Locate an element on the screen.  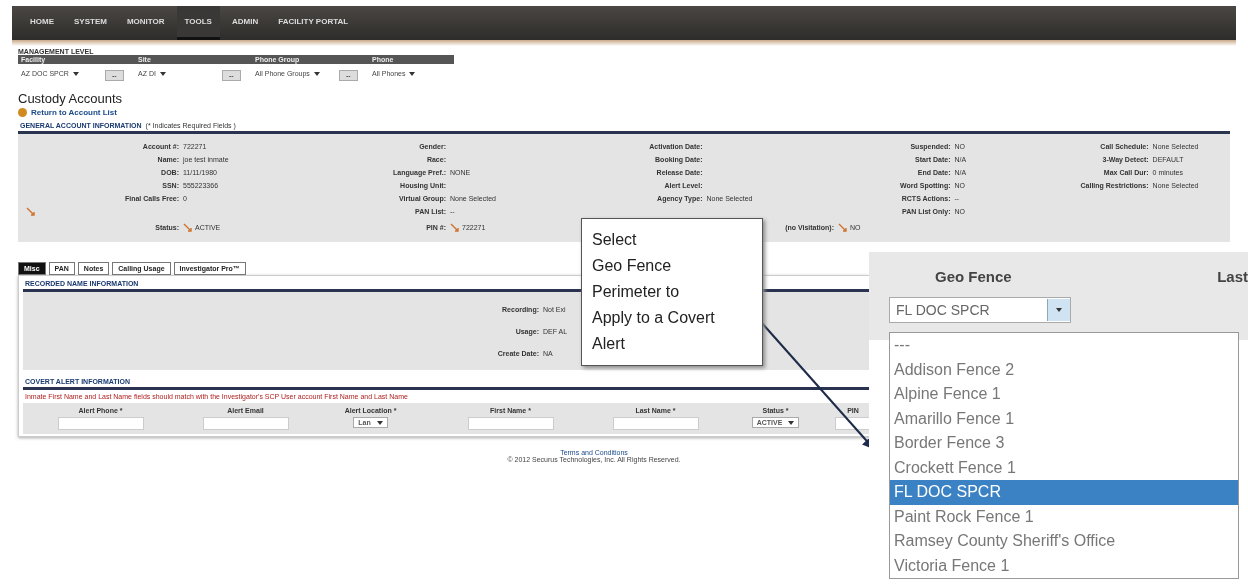
dropdown-option: Victoria Fence 1 is located at coordinates (1064, 565).